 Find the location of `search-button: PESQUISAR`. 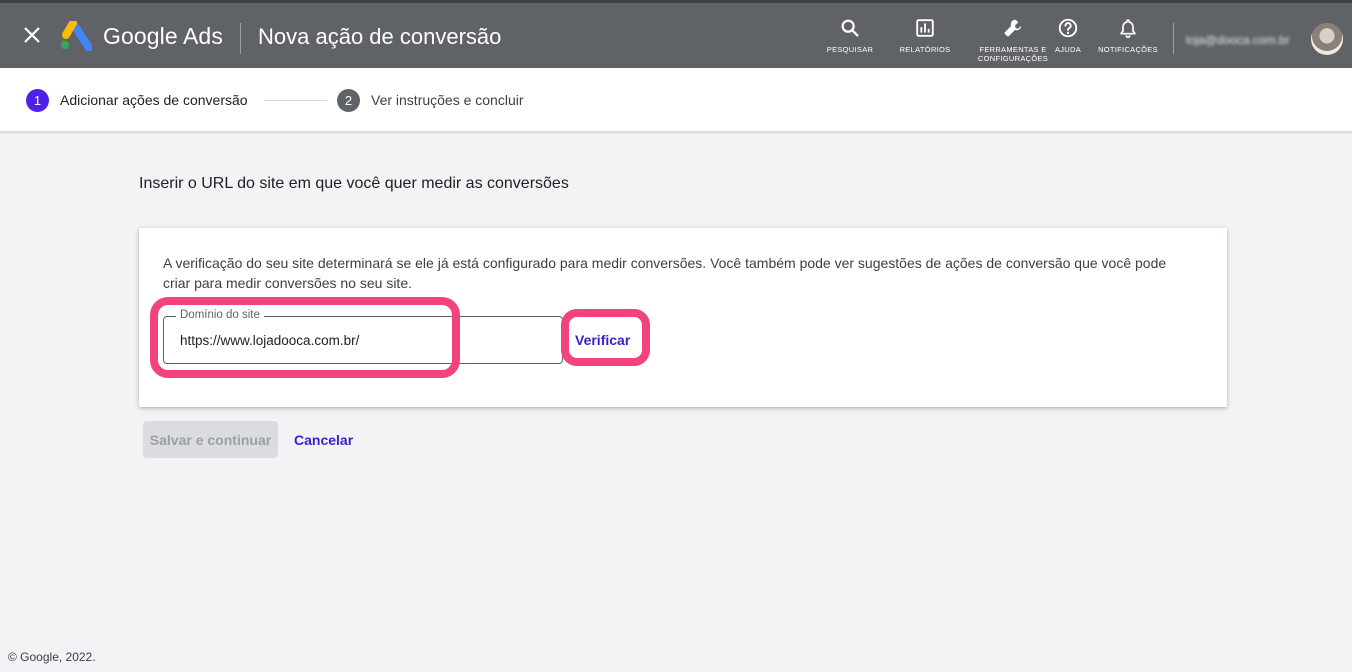

search-button: PESQUISAR is located at coordinates (850, 35).